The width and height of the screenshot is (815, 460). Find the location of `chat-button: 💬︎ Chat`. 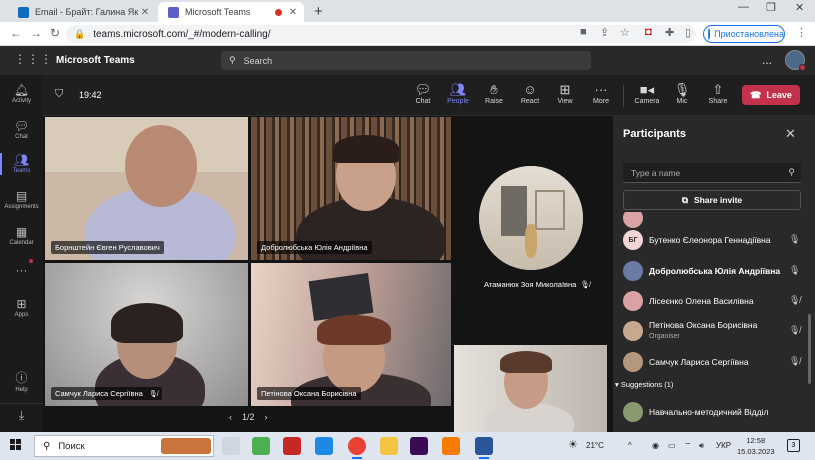

chat-button: 💬︎ Chat is located at coordinates (423, 93).